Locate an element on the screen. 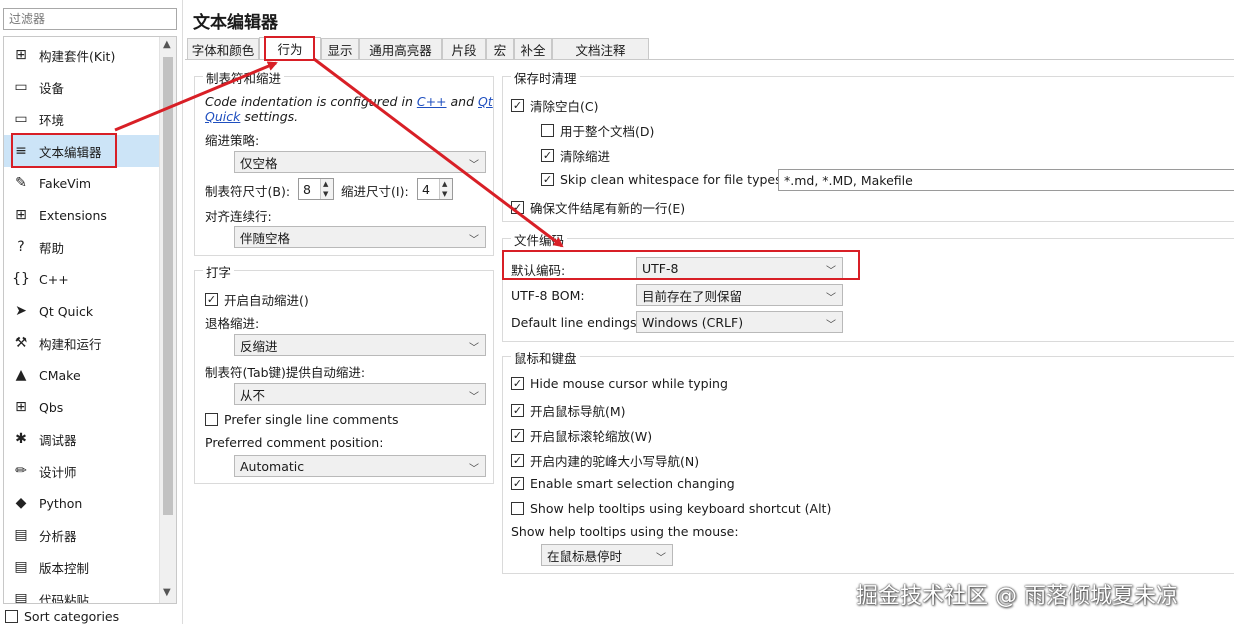 Image resolution: width=1234 pixels, height=624 pixels. arrow-to-behavior-tab is located at coordinates (196, 96).